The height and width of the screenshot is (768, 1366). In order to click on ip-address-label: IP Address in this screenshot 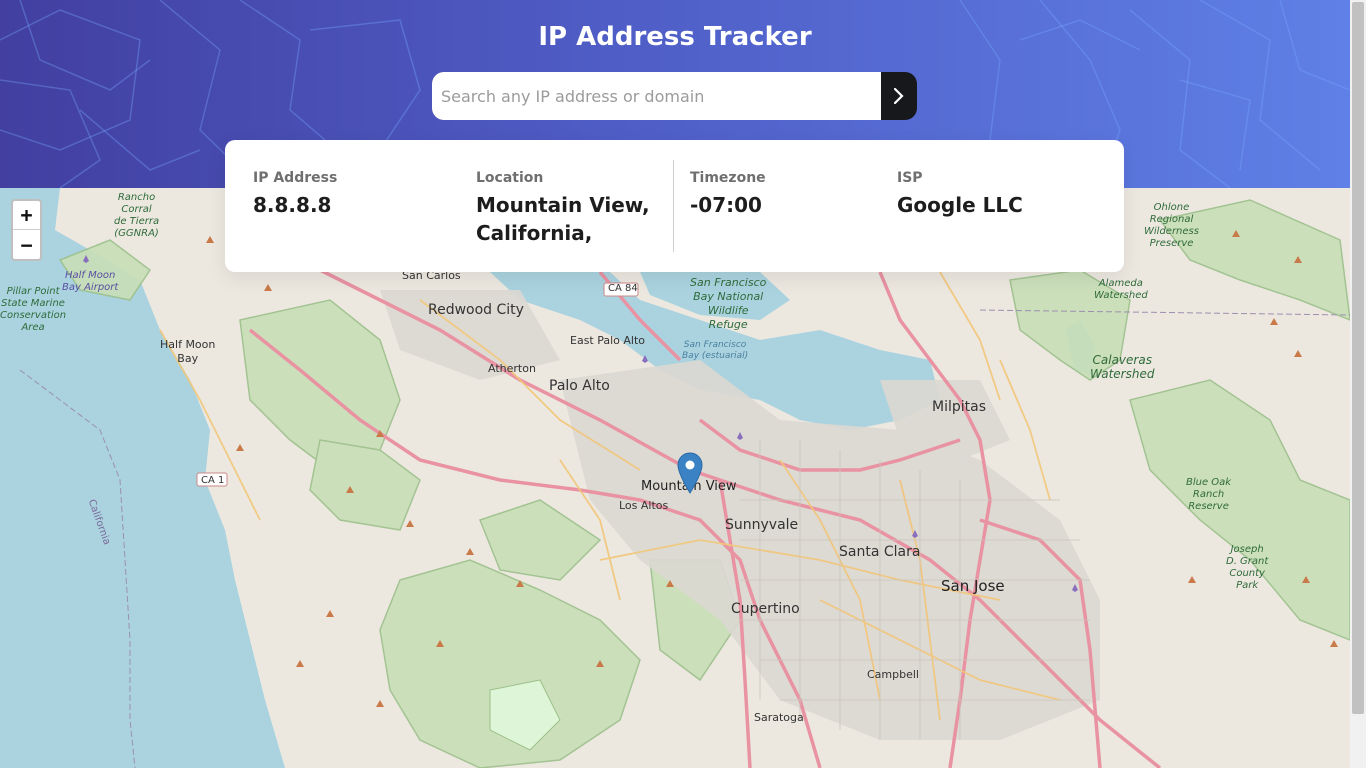, I will do `click(295, 178)`.